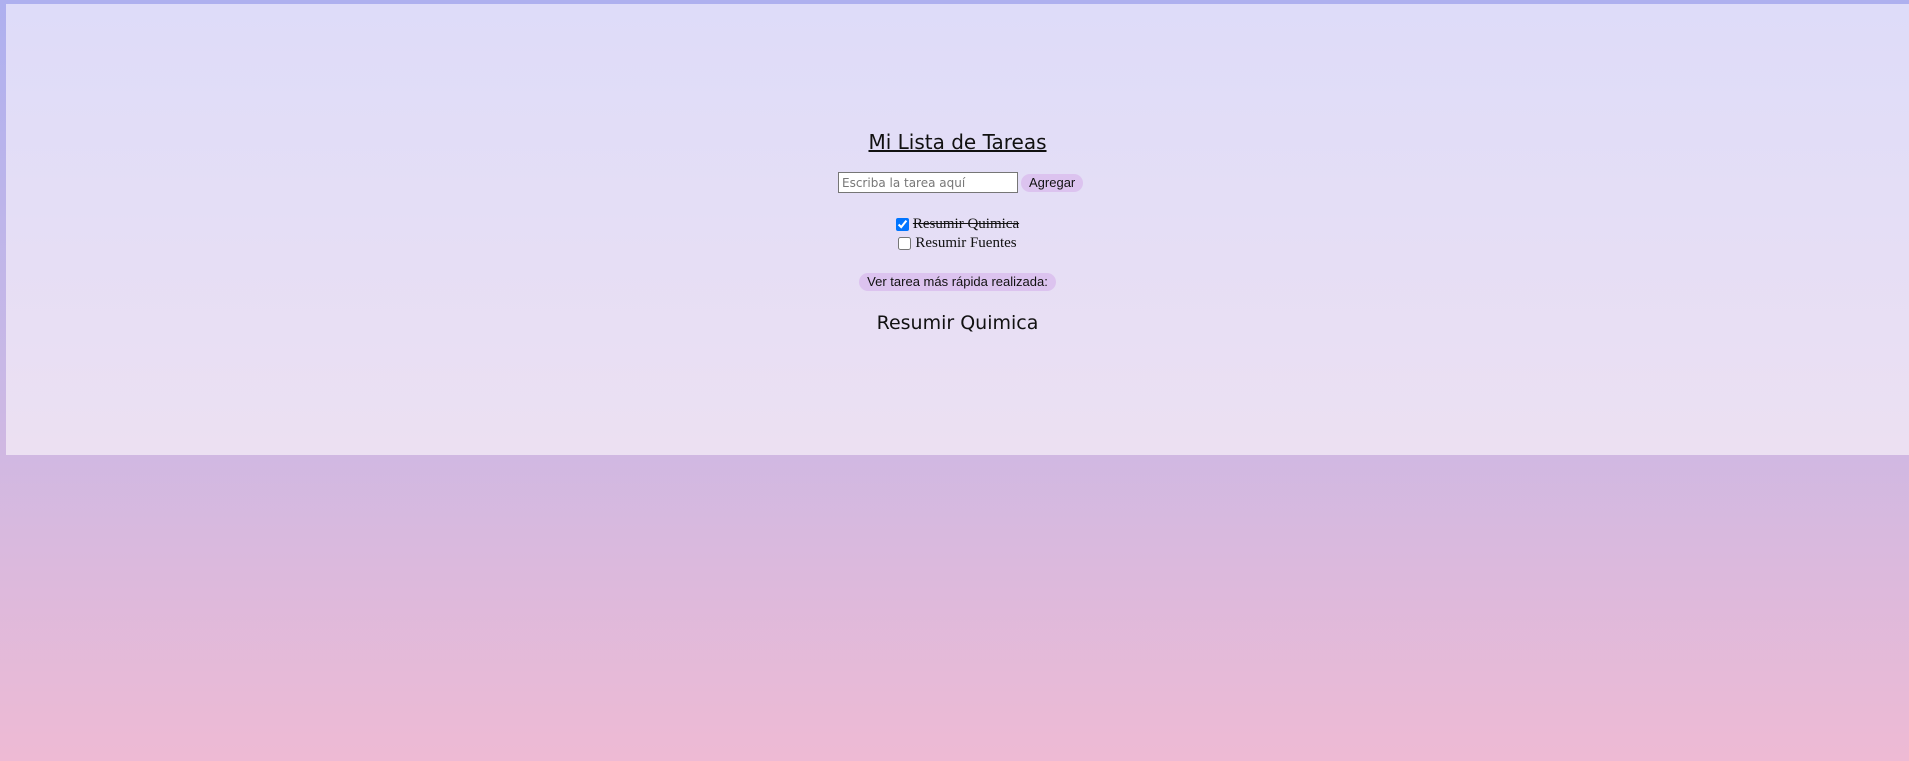 The width and height of the screenshot is (1909, 761). What do you see at coordinates (957, 142) in the screenshot?
I see `page-title: Mi Lista de Tareas` at bounding box center [957, 142].